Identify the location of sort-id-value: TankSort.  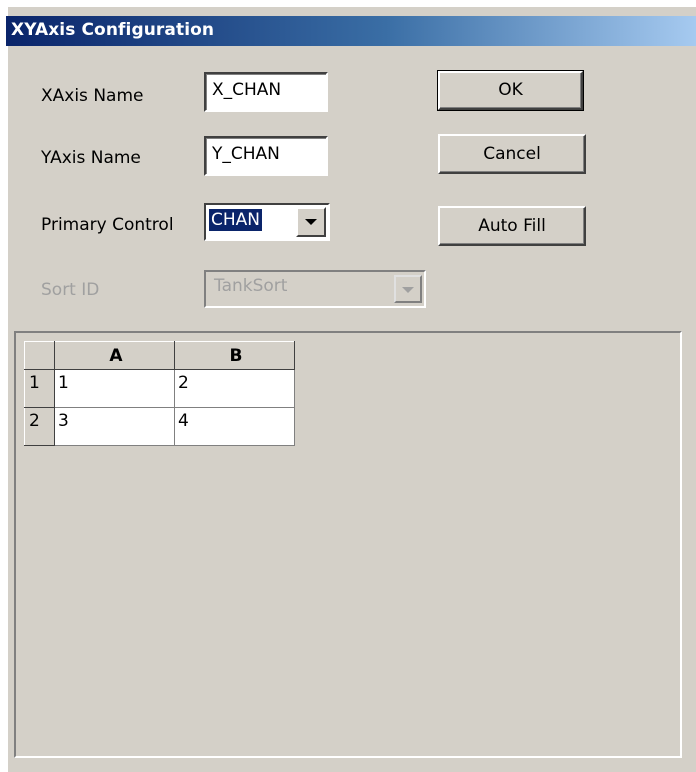
(251, 286).